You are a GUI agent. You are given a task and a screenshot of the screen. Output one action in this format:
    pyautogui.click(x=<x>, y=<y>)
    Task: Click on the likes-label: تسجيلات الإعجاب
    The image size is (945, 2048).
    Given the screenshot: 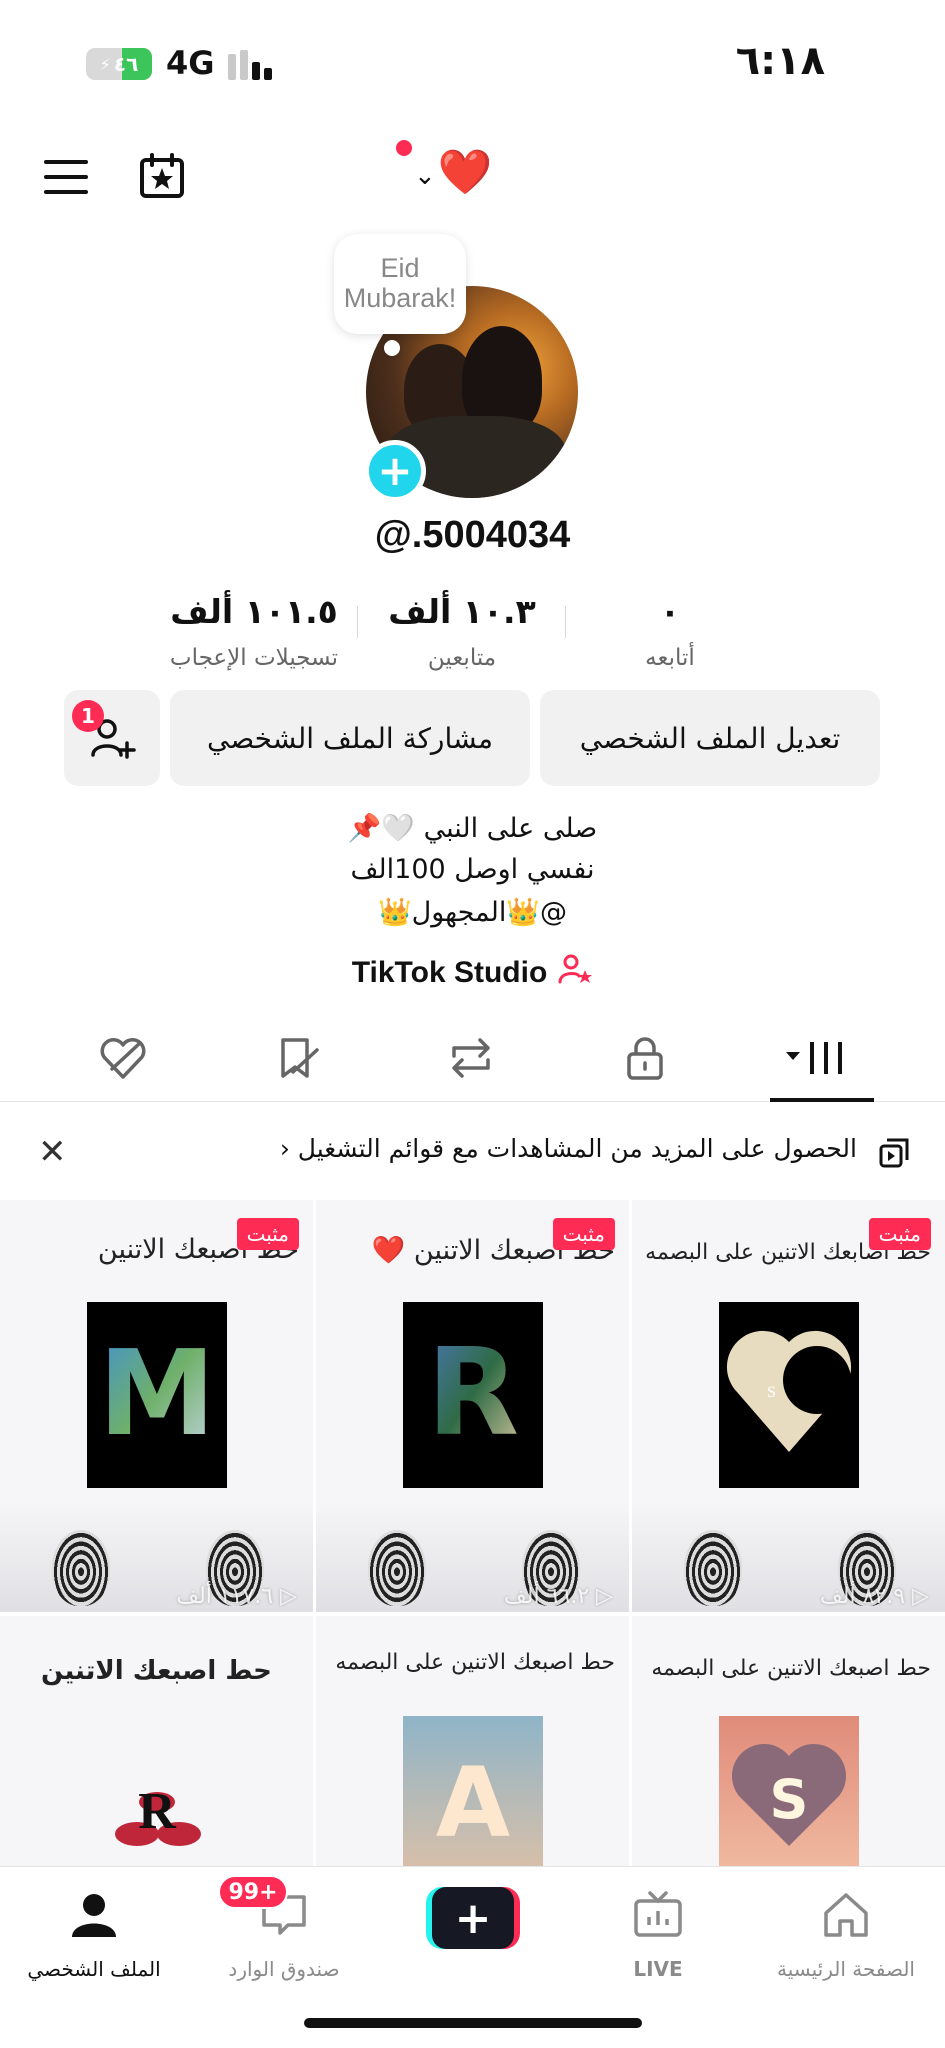 What is the action you would take?
    pyautogui.click(x=254, y=658)
    